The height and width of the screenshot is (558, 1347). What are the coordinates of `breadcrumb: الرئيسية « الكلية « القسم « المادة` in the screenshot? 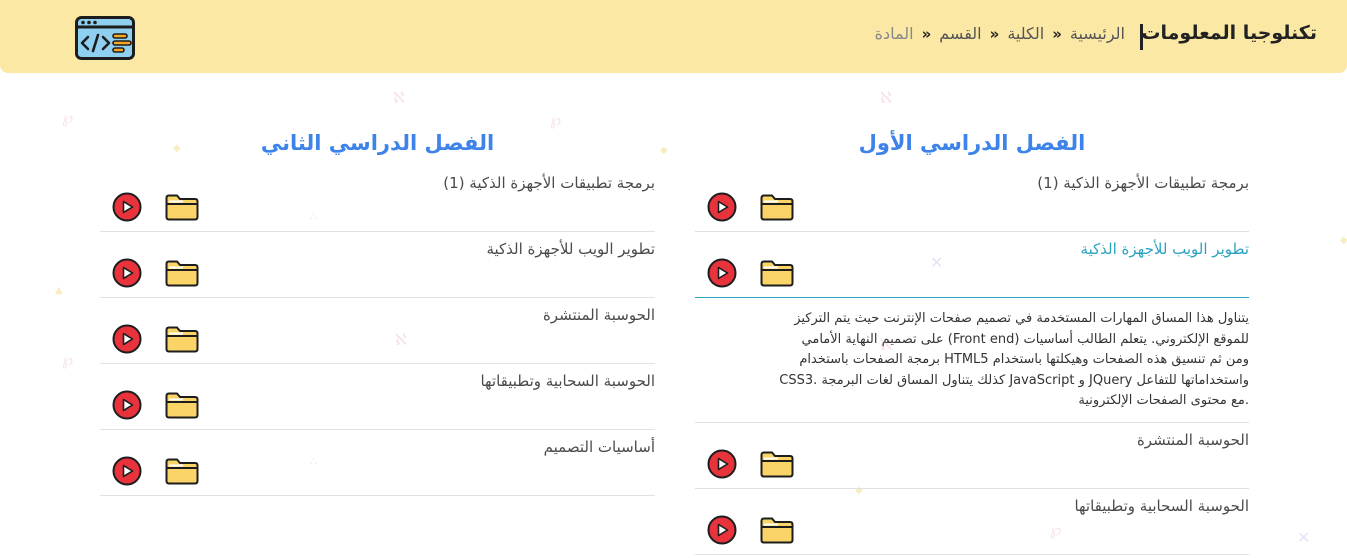 It's located at (1000, 33).